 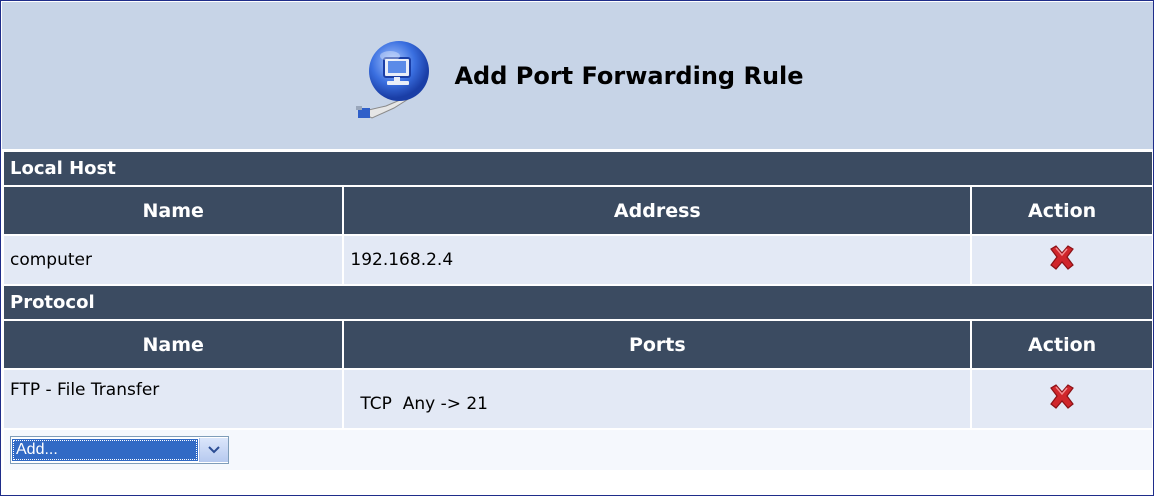 What do you see at coordinates (173, 399) in the screenshot?
I see `protocol-name: FTP - File Transfer` at bounding box center [173, 399].